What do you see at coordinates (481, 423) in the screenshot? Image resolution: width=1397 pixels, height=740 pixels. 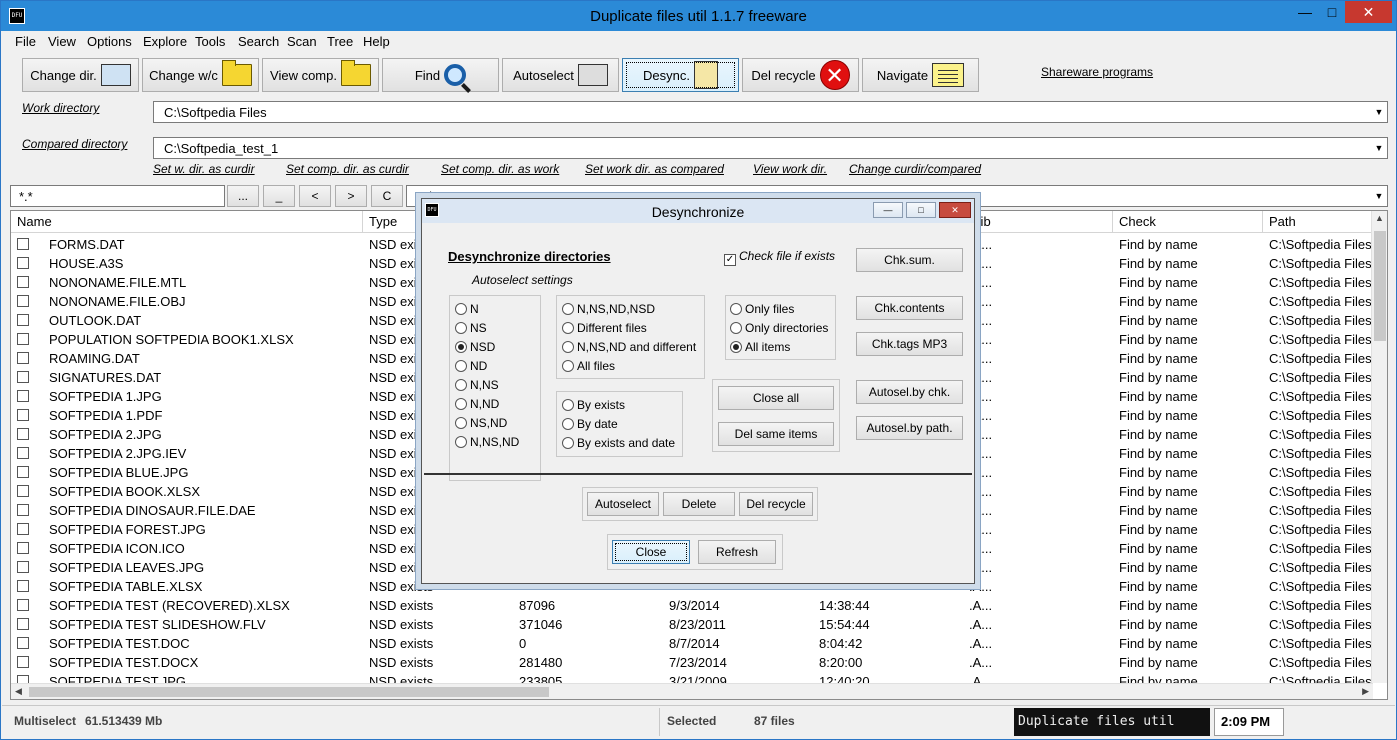 I see `radio-ns-nd: NS,ND` at bounding box center [481, 423].